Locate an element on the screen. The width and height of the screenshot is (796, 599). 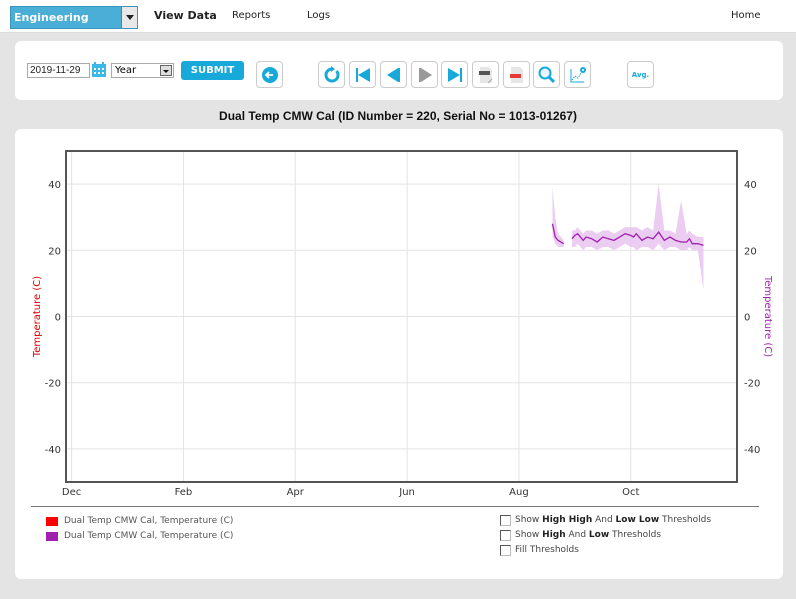
y-tick-label-left: 20 is located at coordinates (54, 251).